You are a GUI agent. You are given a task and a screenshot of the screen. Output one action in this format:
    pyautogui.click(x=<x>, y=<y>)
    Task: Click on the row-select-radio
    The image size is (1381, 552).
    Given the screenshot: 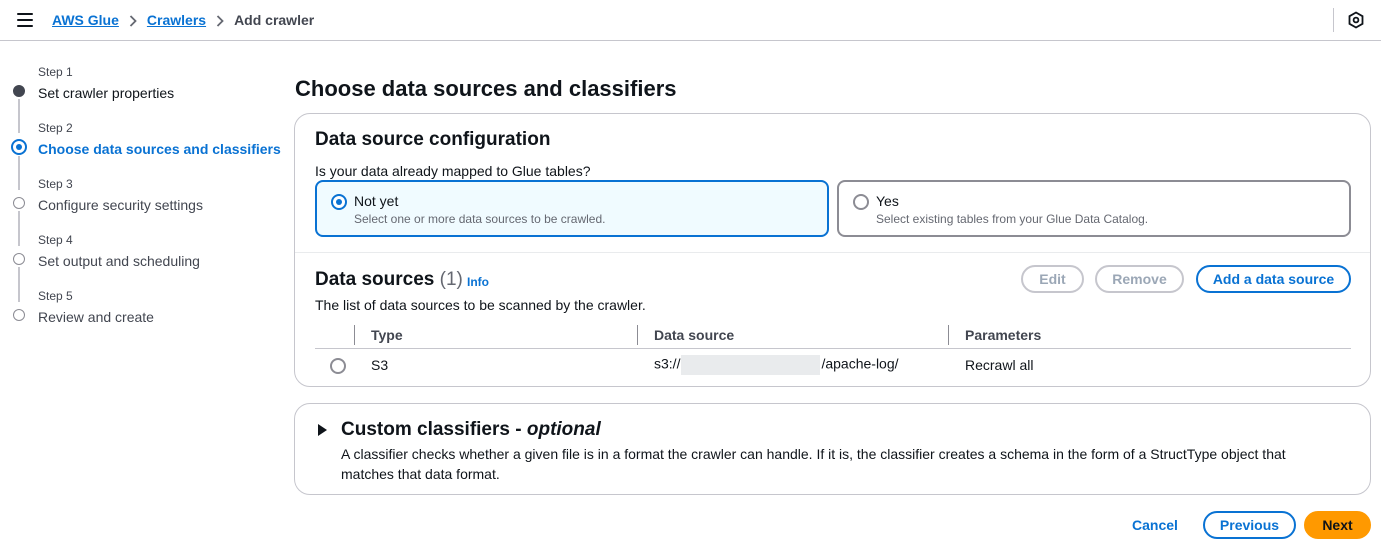 What is the action you would take?
    pyautogui.click(x=338, y=366)
    